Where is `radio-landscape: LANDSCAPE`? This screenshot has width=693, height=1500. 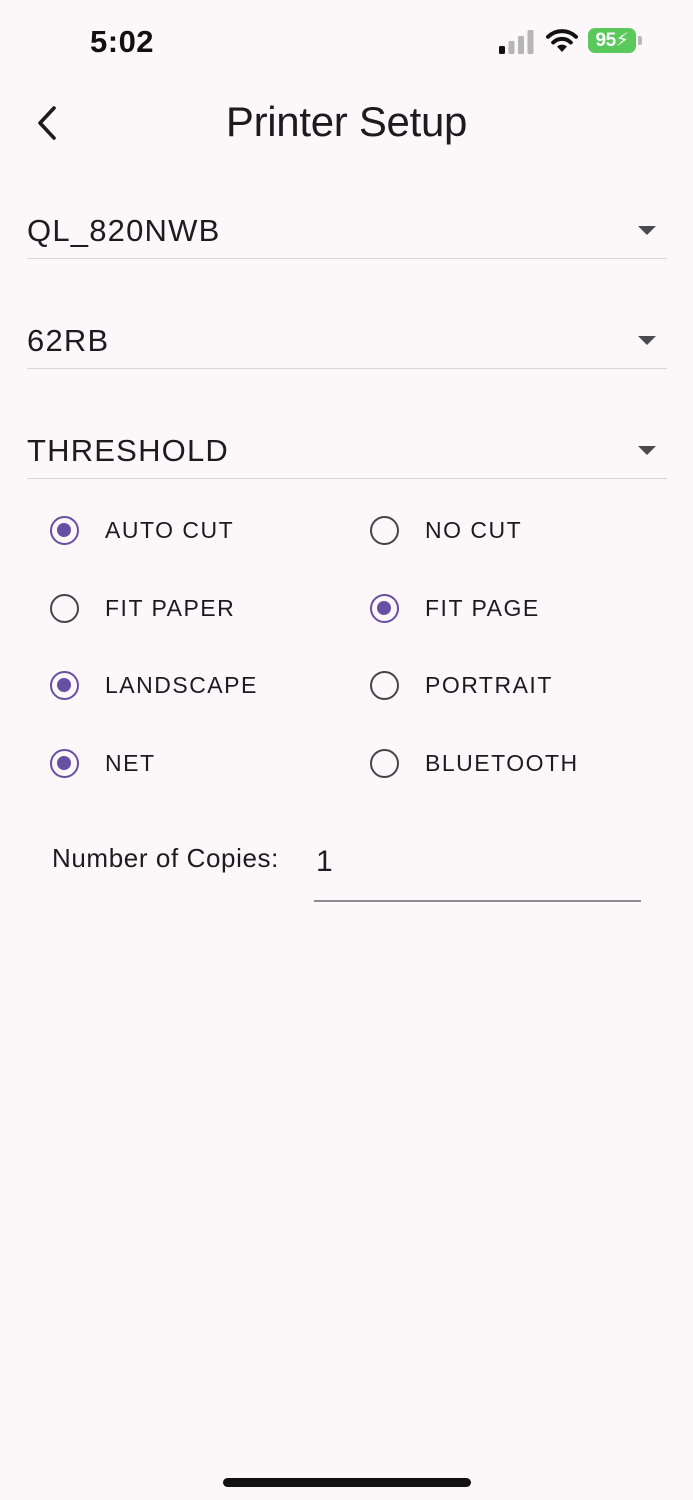
radio-landscape: LANDSCAPE is located at coordinates (154, 685).